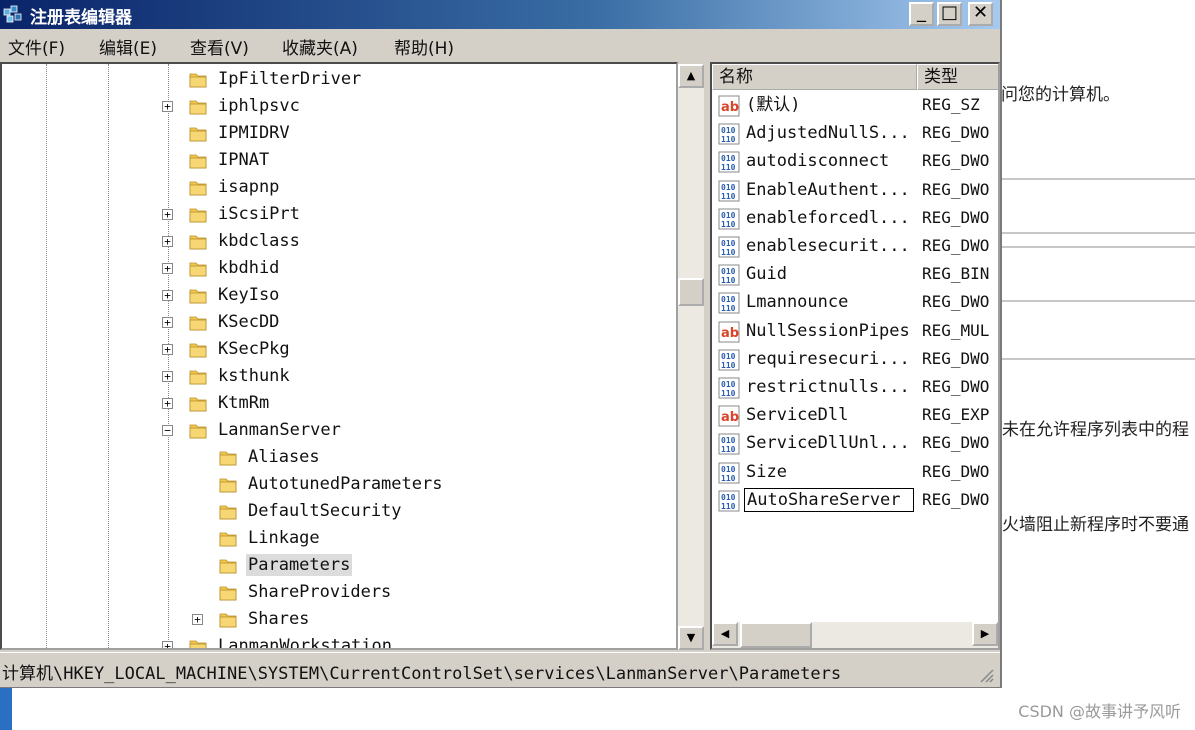  Describe the element at coordinates (339, 405) in the screenshot. I see `tree-node: + KtmRm` at that location.